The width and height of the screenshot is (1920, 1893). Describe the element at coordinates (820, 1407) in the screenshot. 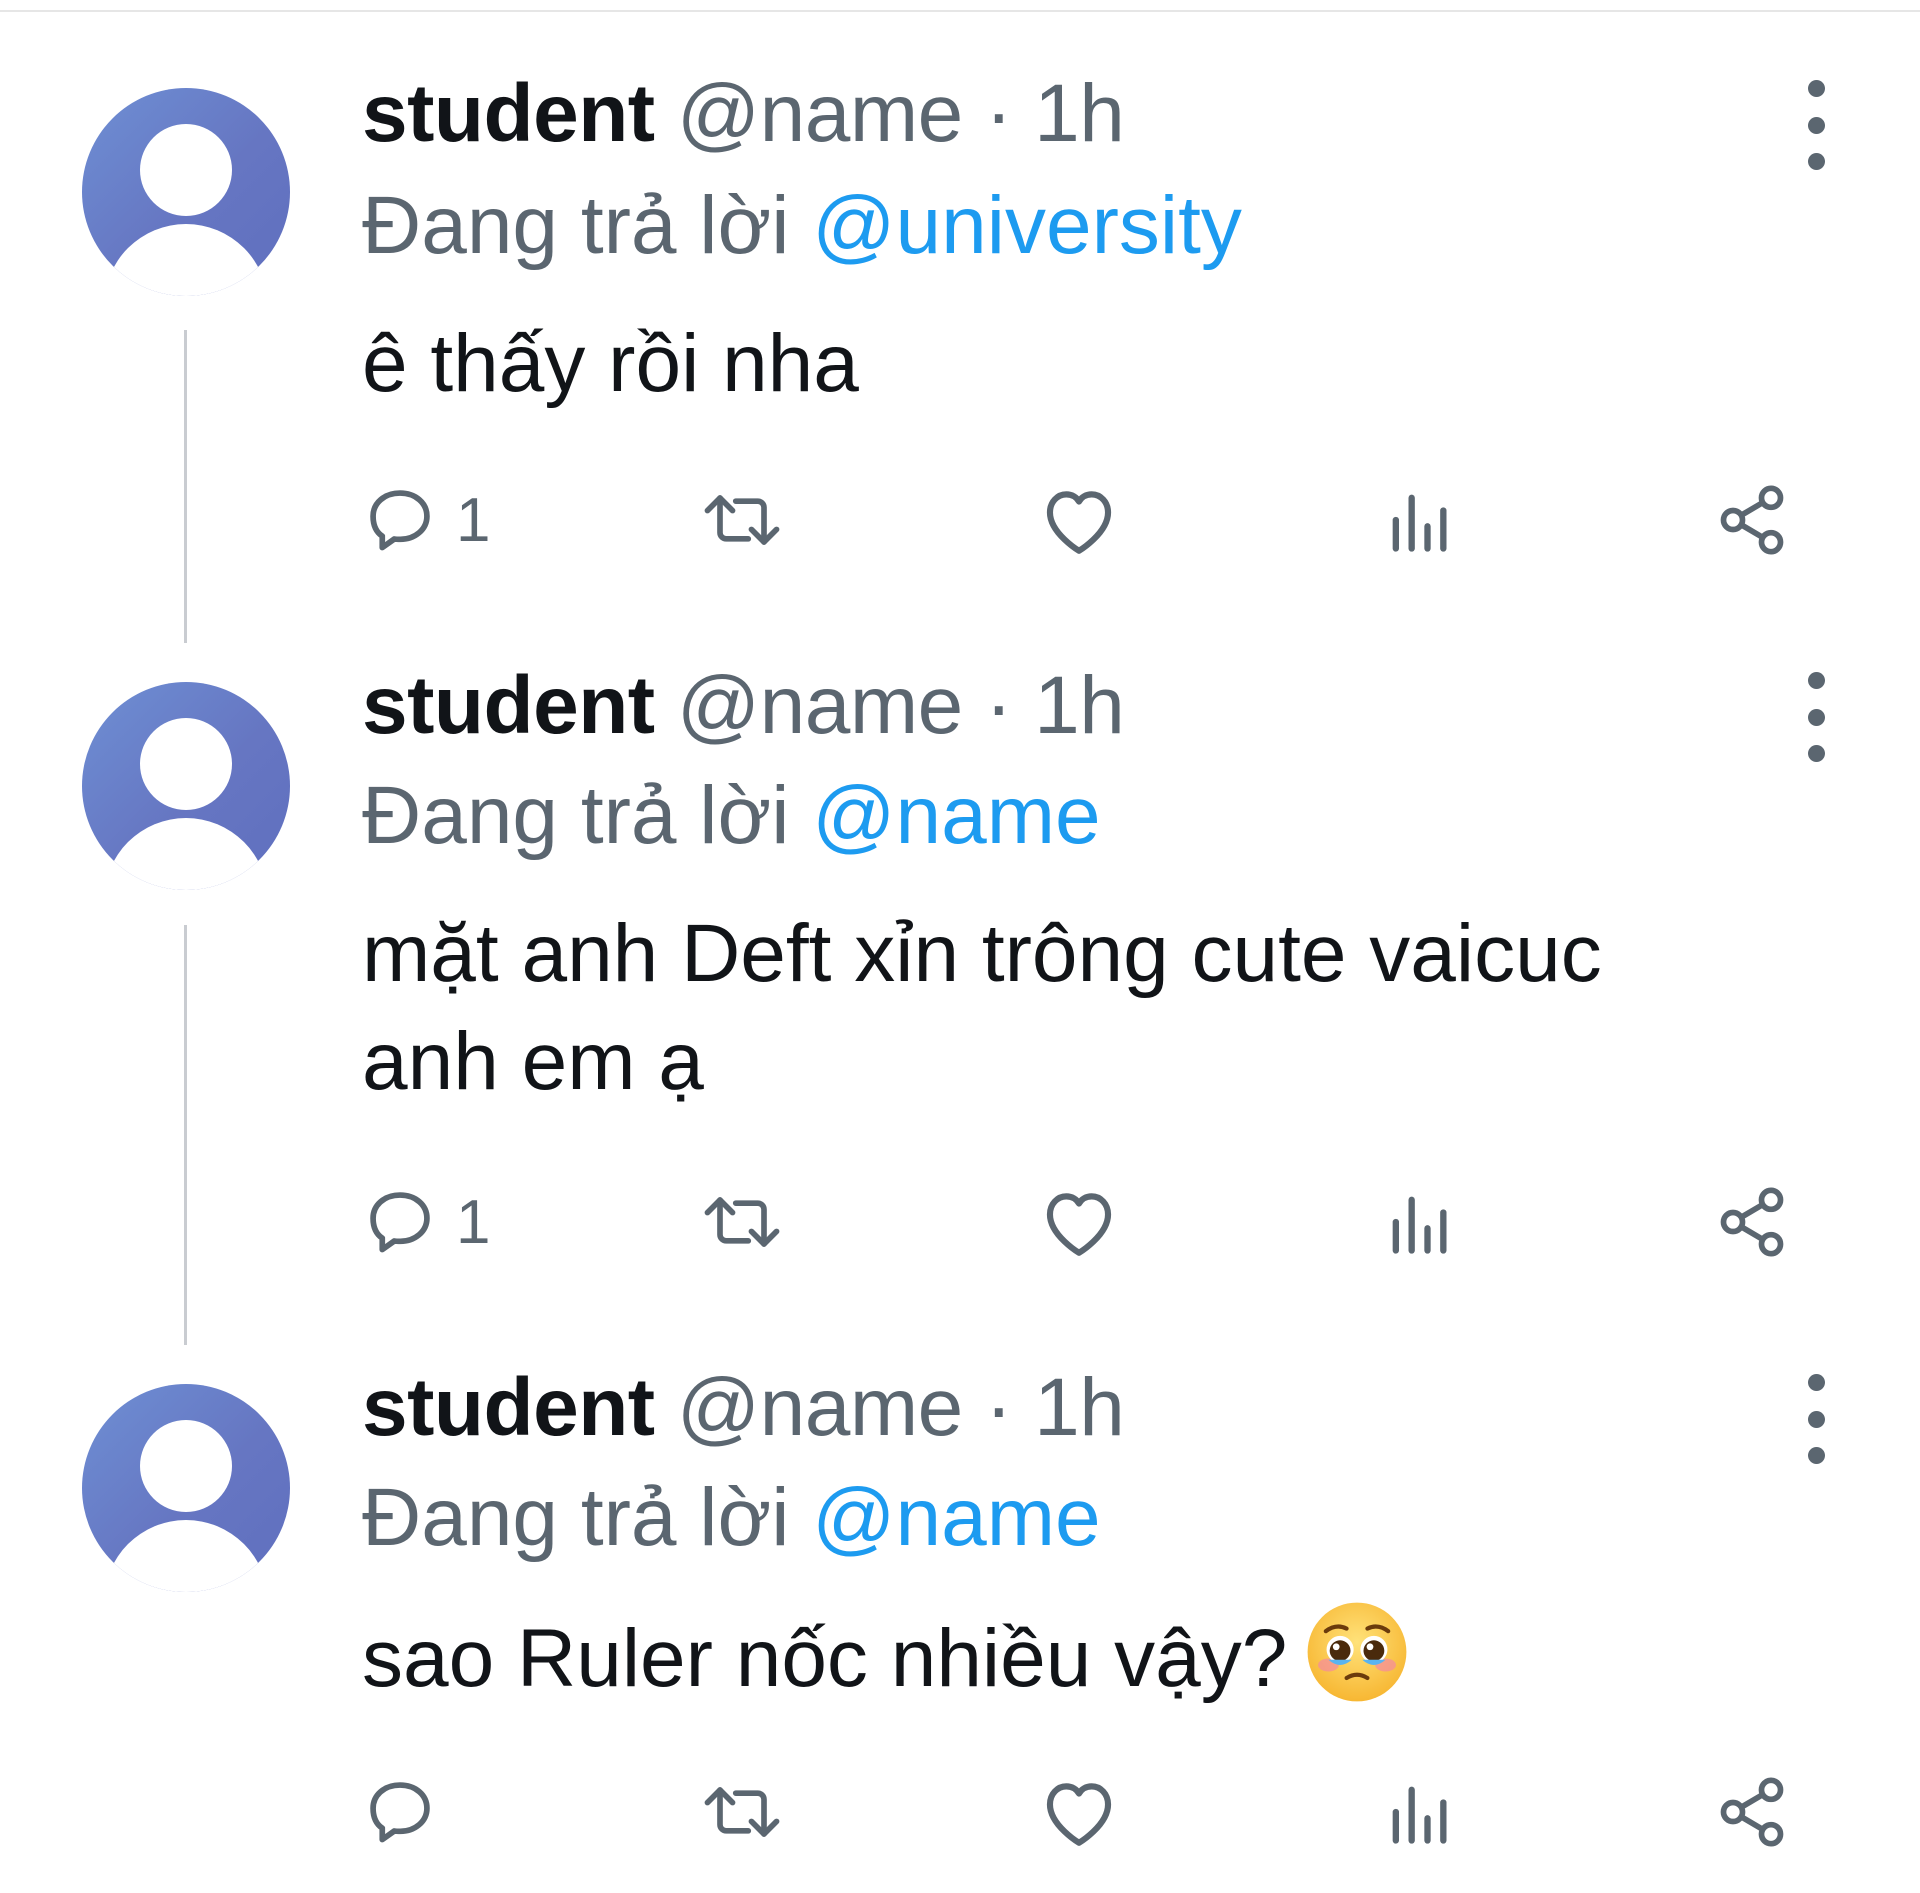

I see `author-handle: @name` at that location.